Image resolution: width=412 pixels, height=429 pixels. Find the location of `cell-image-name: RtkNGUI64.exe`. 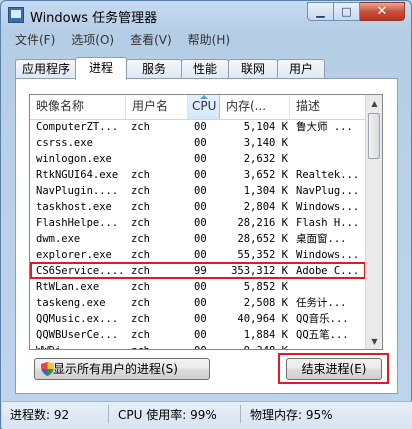

cell-image-name: RtkNGUI64.exe is located at coordinates (77, 175).